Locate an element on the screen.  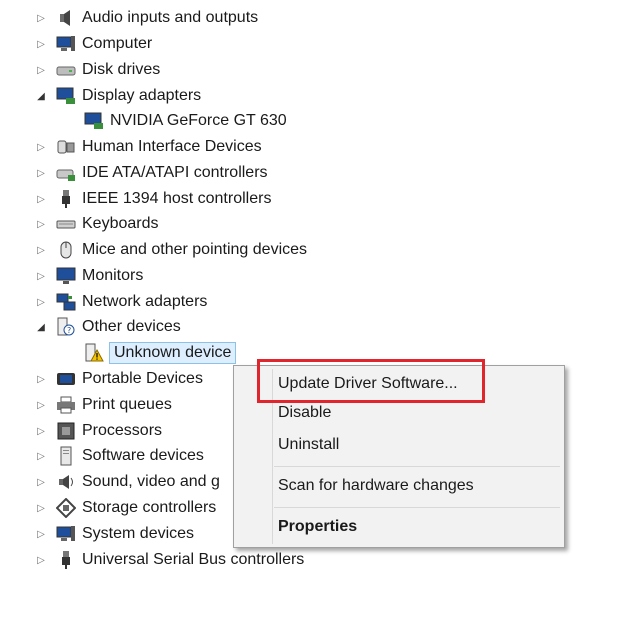
tree-item-processors: Processors is located at coordinates (98, 431).